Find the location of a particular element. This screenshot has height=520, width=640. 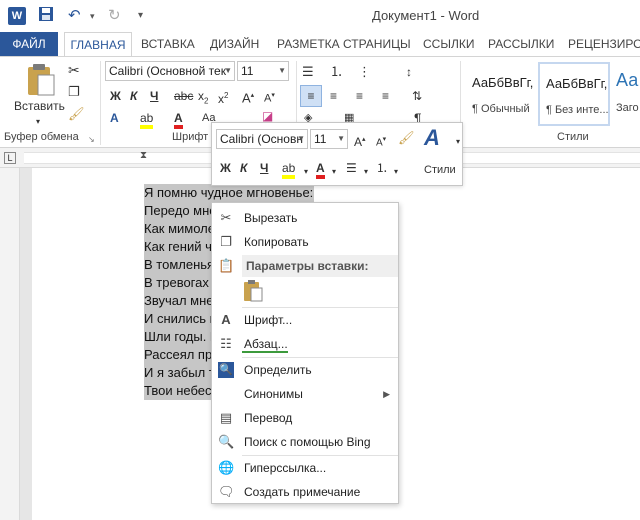

text-line: В томленьях грусти безнадежной, is located at coordinates (177, 265).